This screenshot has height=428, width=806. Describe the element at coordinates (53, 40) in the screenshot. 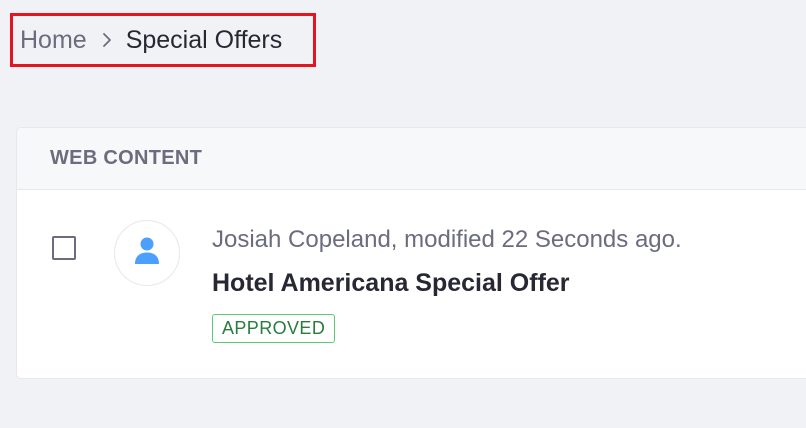

I see `breadcrumb-home-link: Home` at that location.